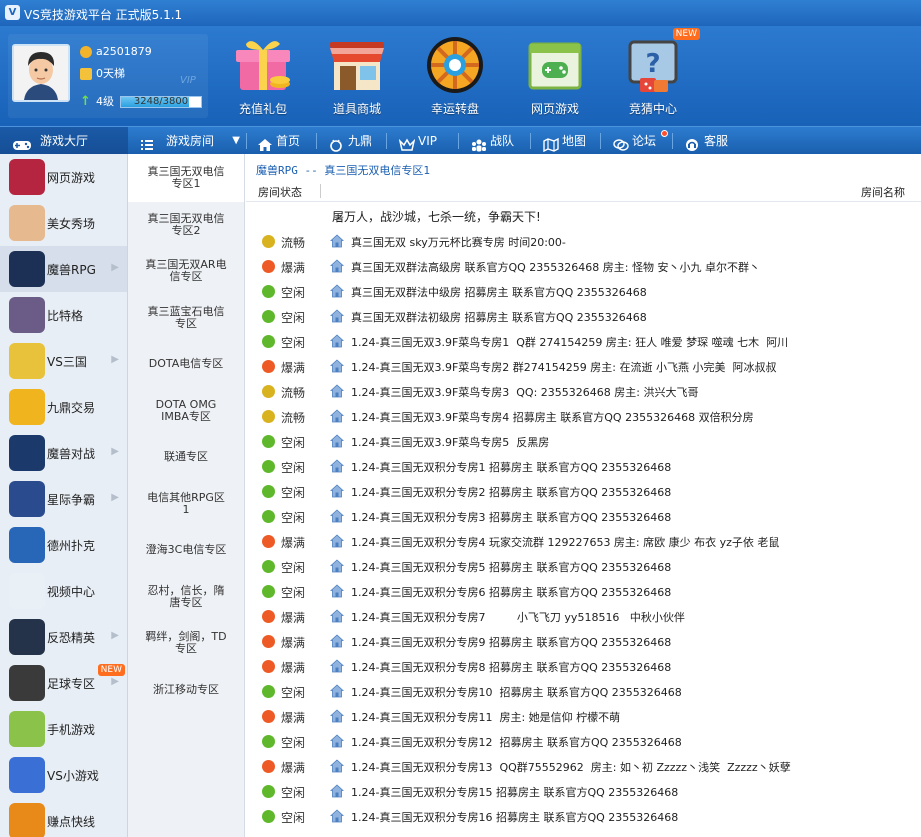 This screenshot has height=837, width=921. I want to click on sidebar-item-label: 魔兽对战, so click(71, 454).